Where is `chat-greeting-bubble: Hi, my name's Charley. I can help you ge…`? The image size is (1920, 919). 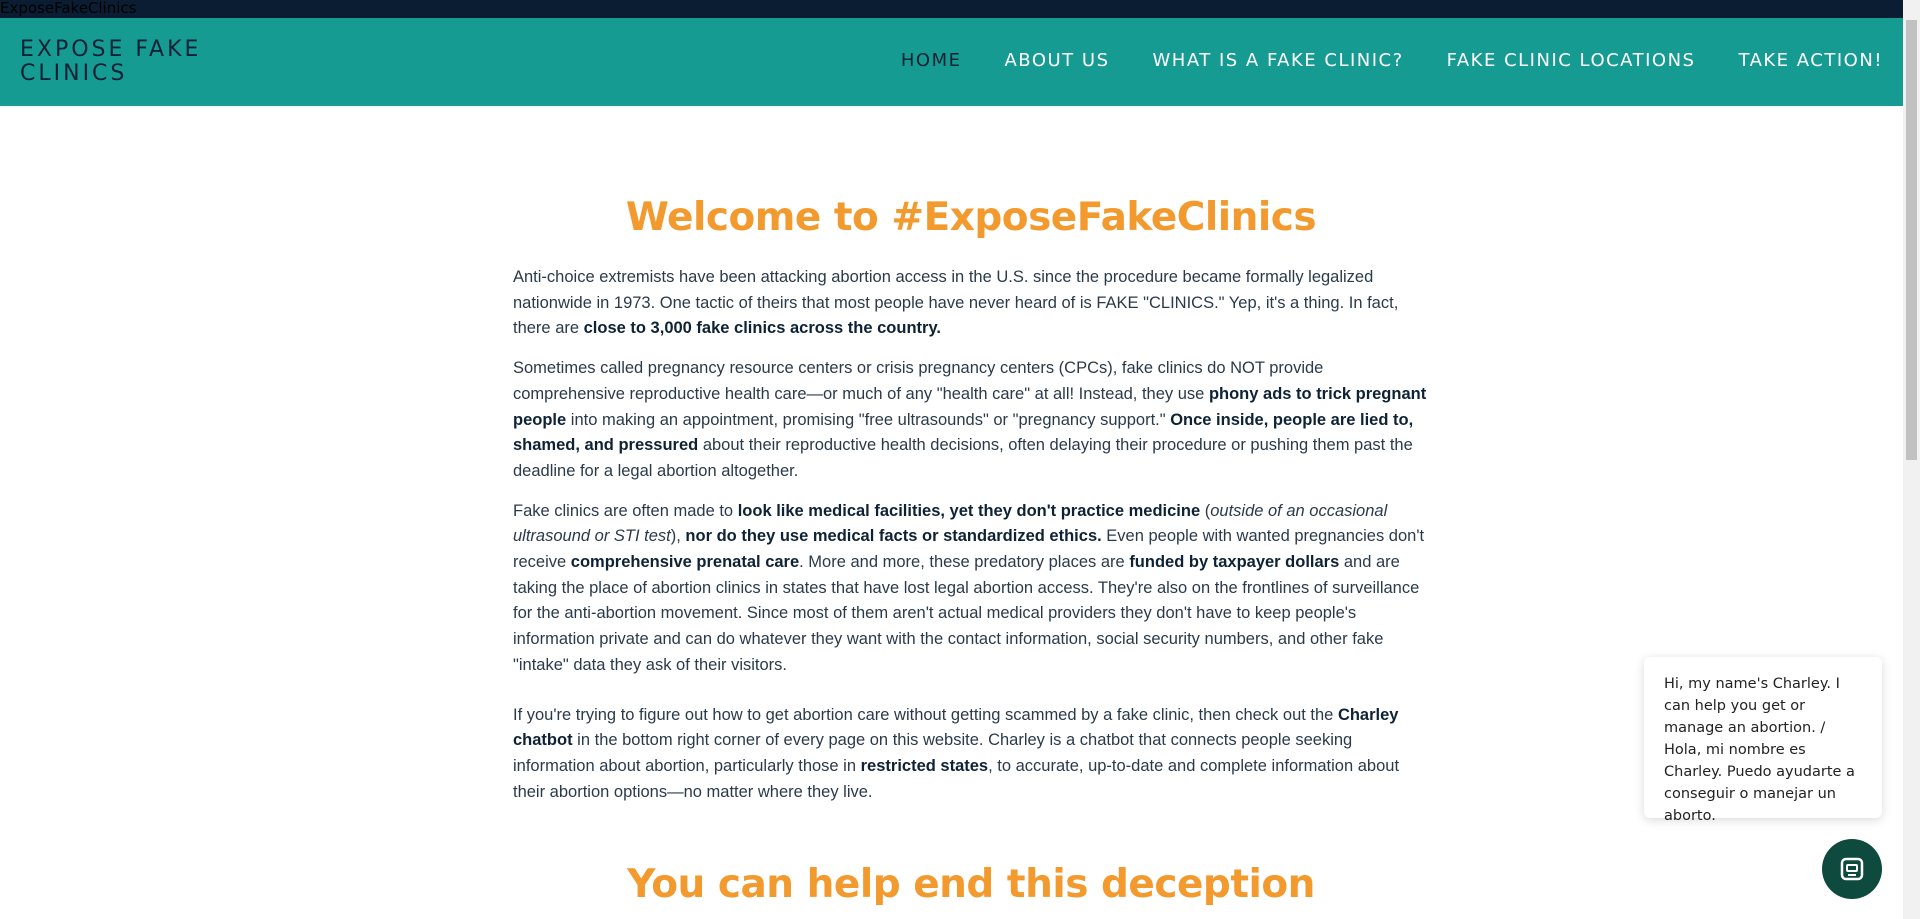 chat-greeting-bubble: Hi, my name's Charley. I can help you ge… is located at coordinates (1763, 740).